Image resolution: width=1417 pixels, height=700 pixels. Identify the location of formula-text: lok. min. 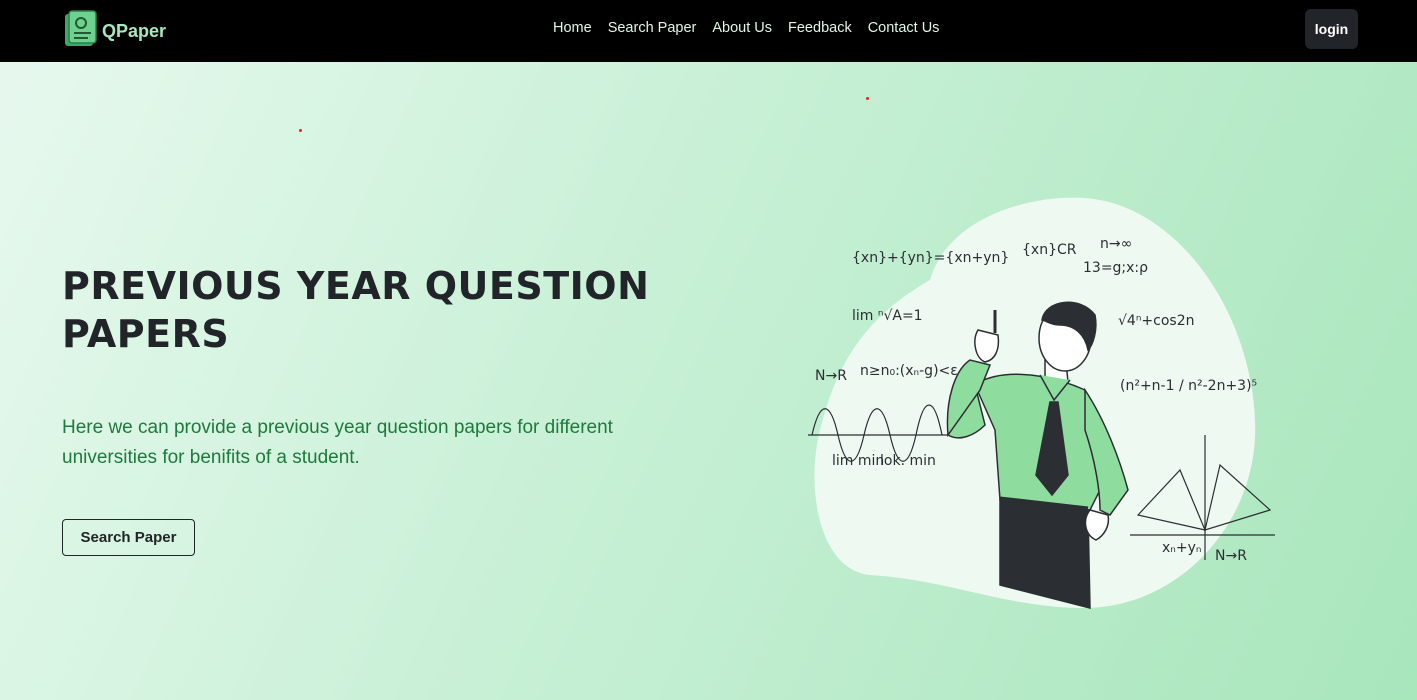
(908, 461).